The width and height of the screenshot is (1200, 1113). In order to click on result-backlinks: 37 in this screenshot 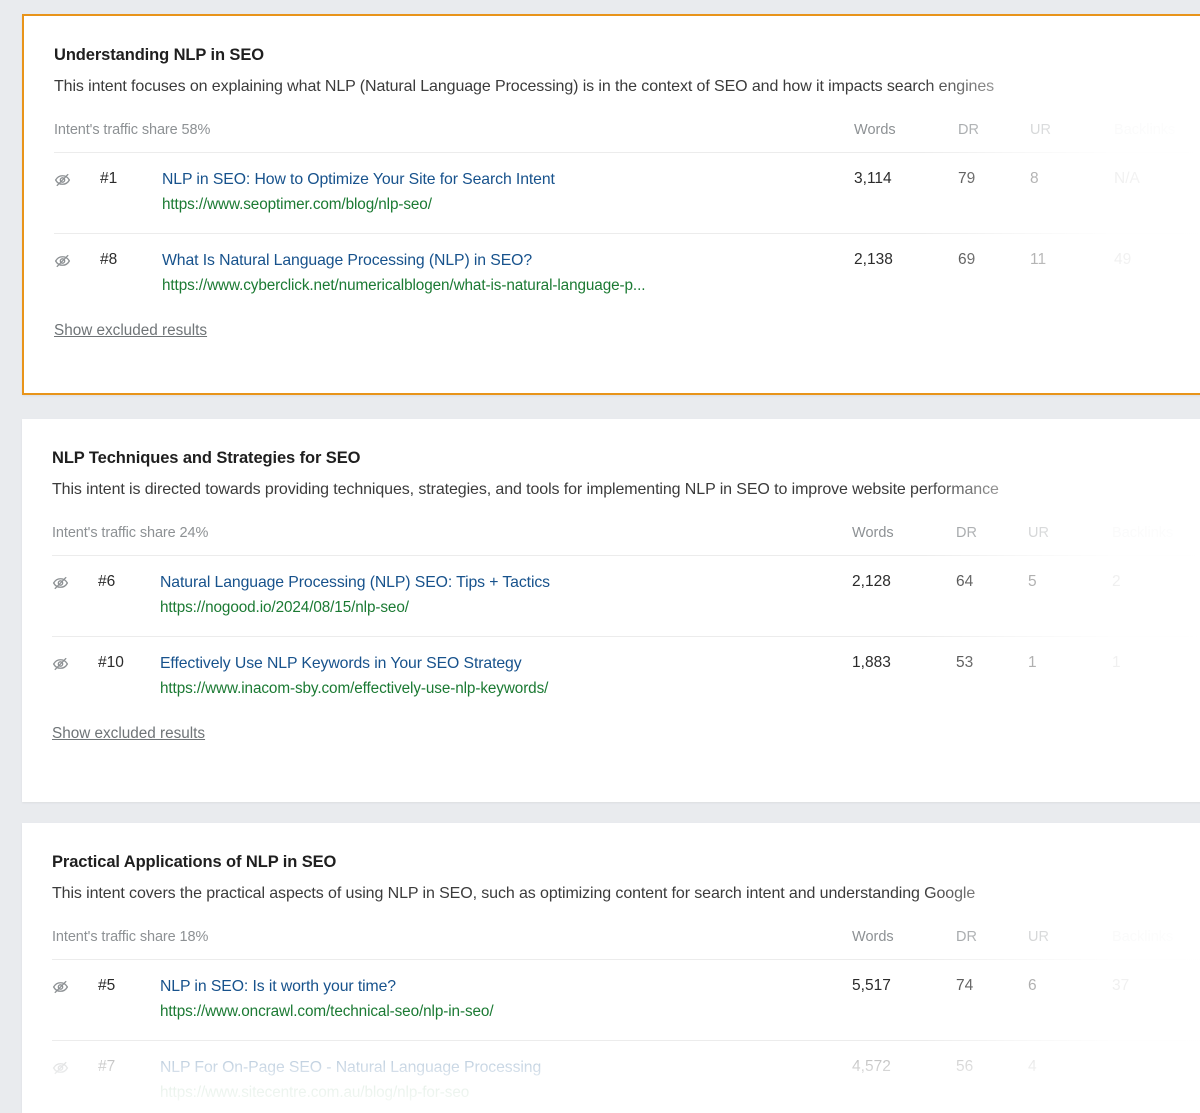, I will do `click(1121, 985)`.